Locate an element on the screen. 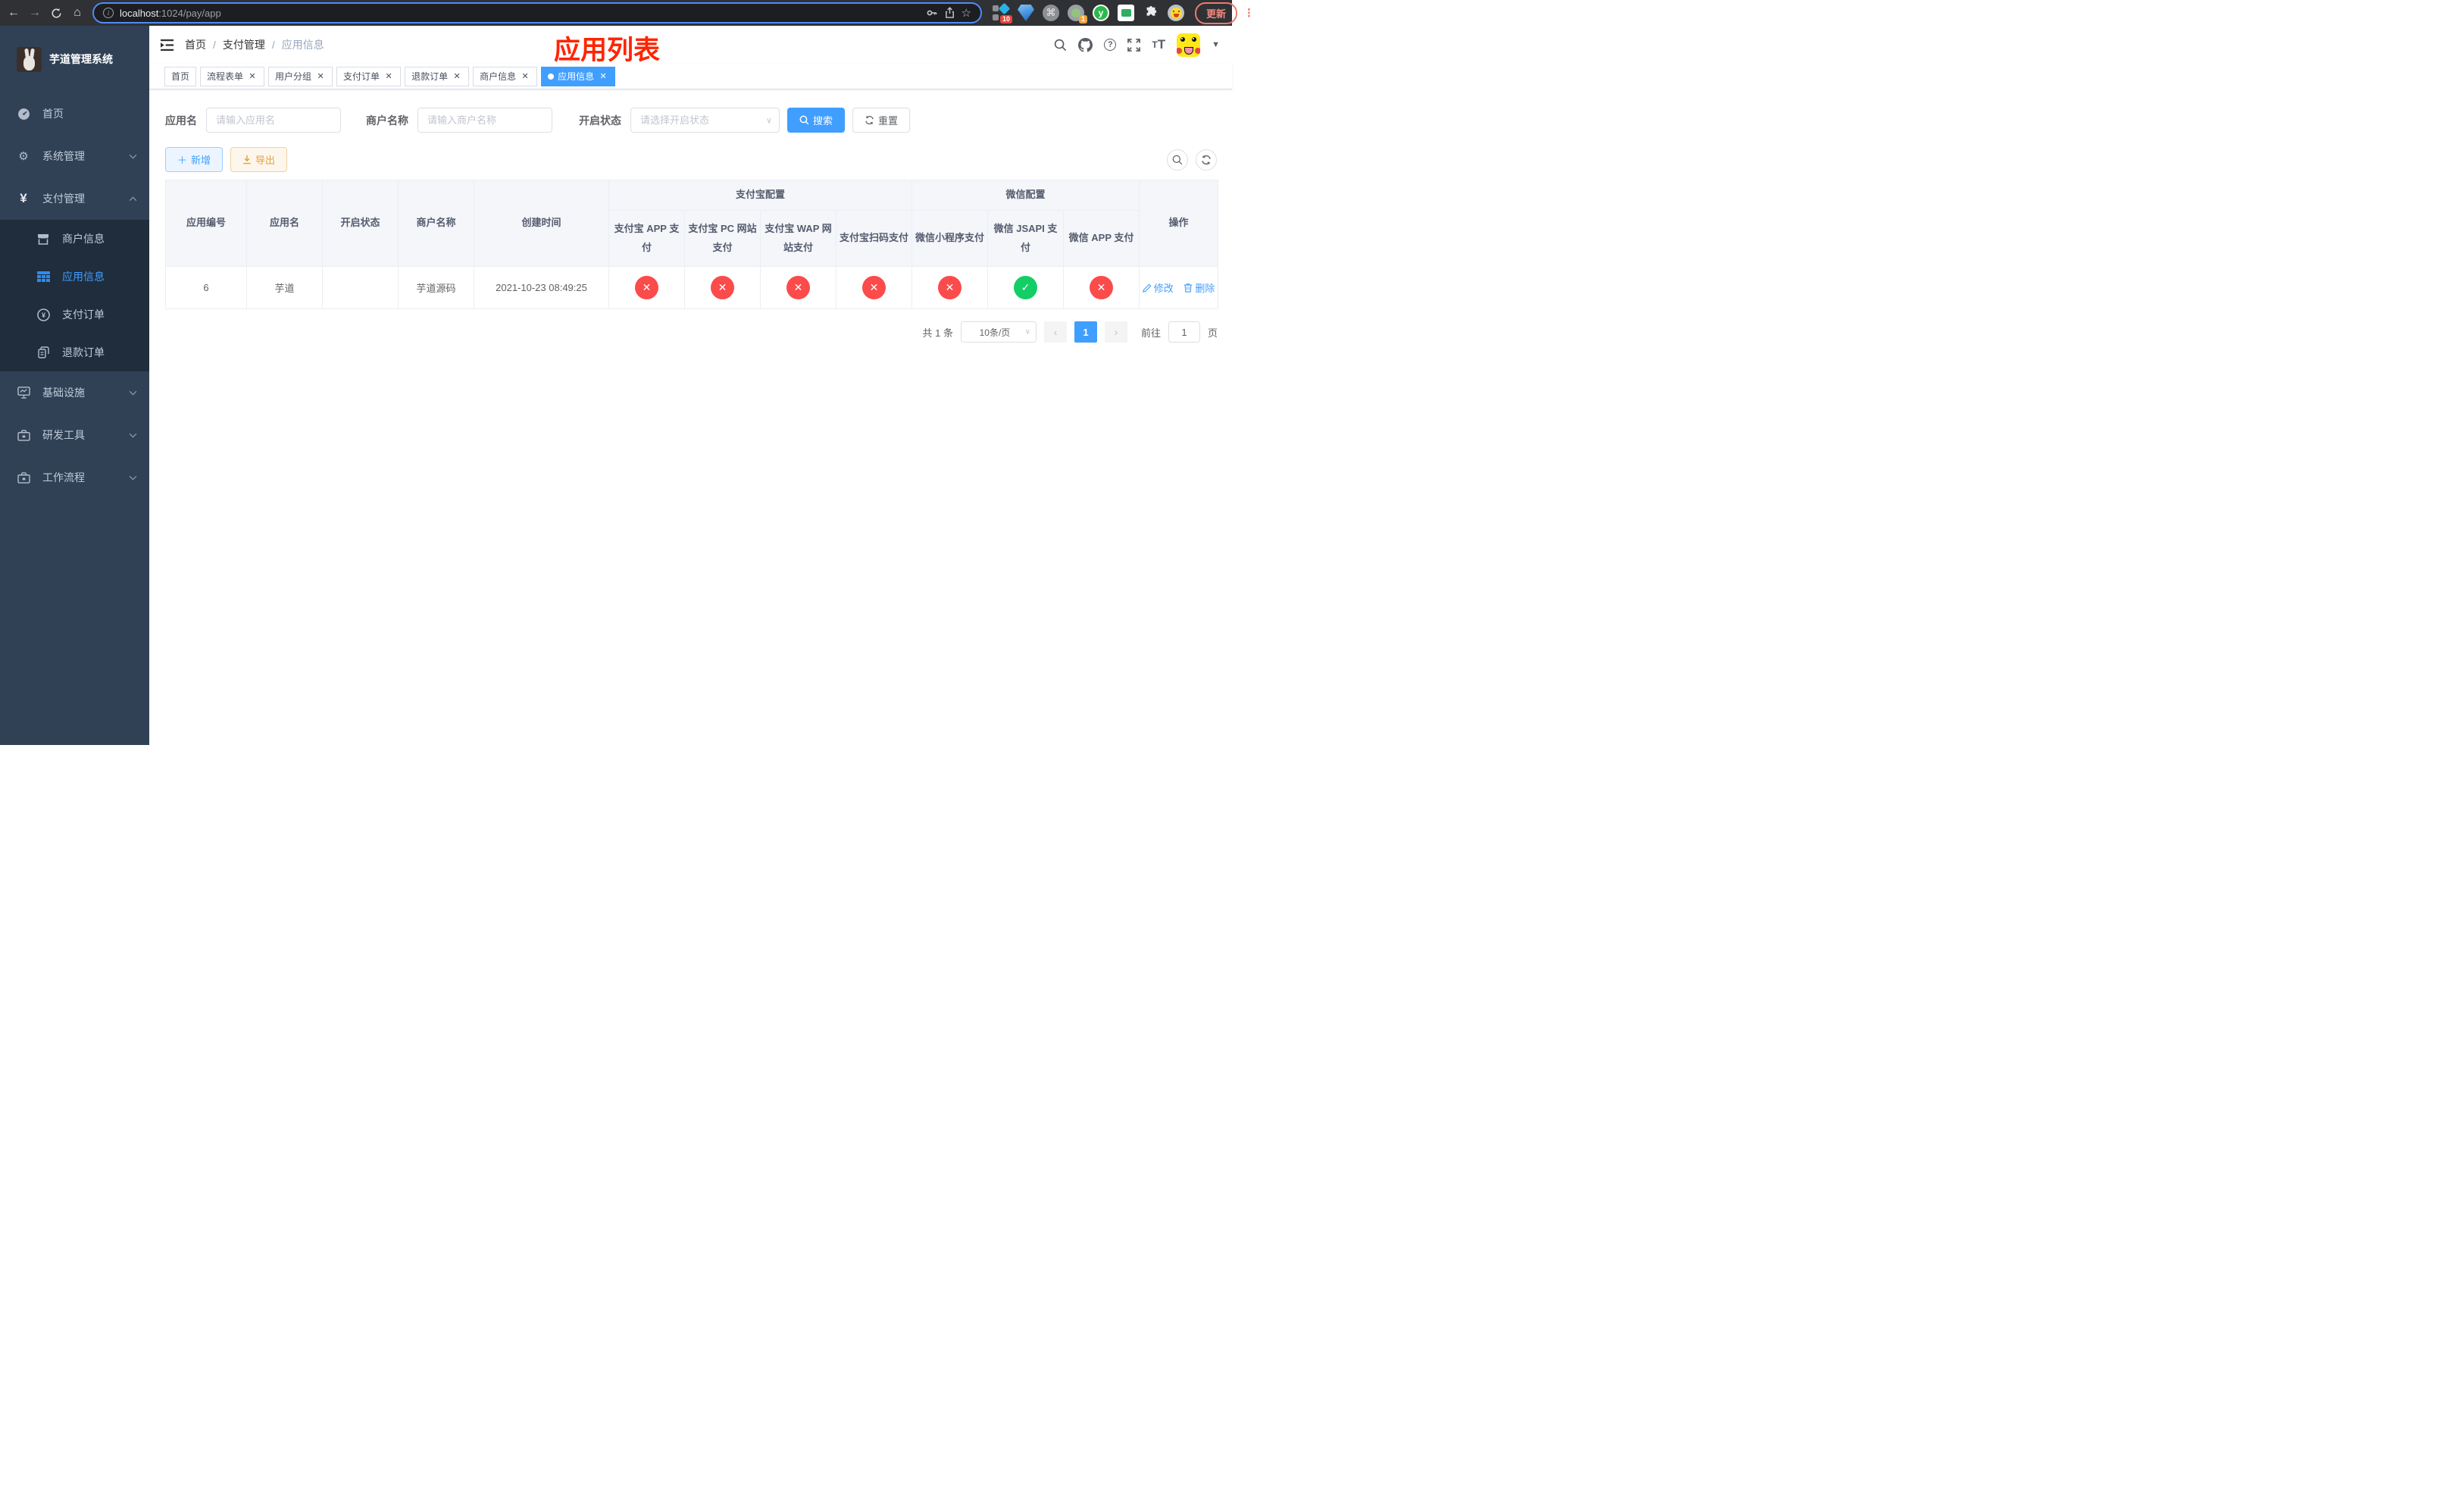 The height and width of the screenshot is (1490, 2464). avatar-caret-icon: ▼ is located at coordinates (1216, 44).